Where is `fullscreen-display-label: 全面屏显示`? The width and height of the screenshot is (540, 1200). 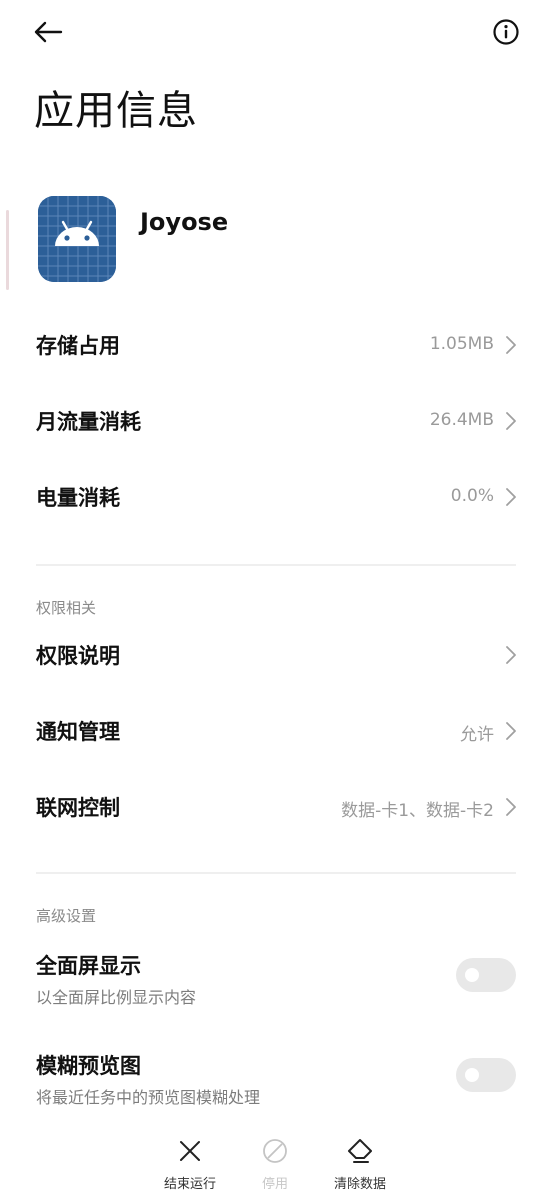
fullscreen-display-label: 全面屏显示 is located at coordinates (88, 966).